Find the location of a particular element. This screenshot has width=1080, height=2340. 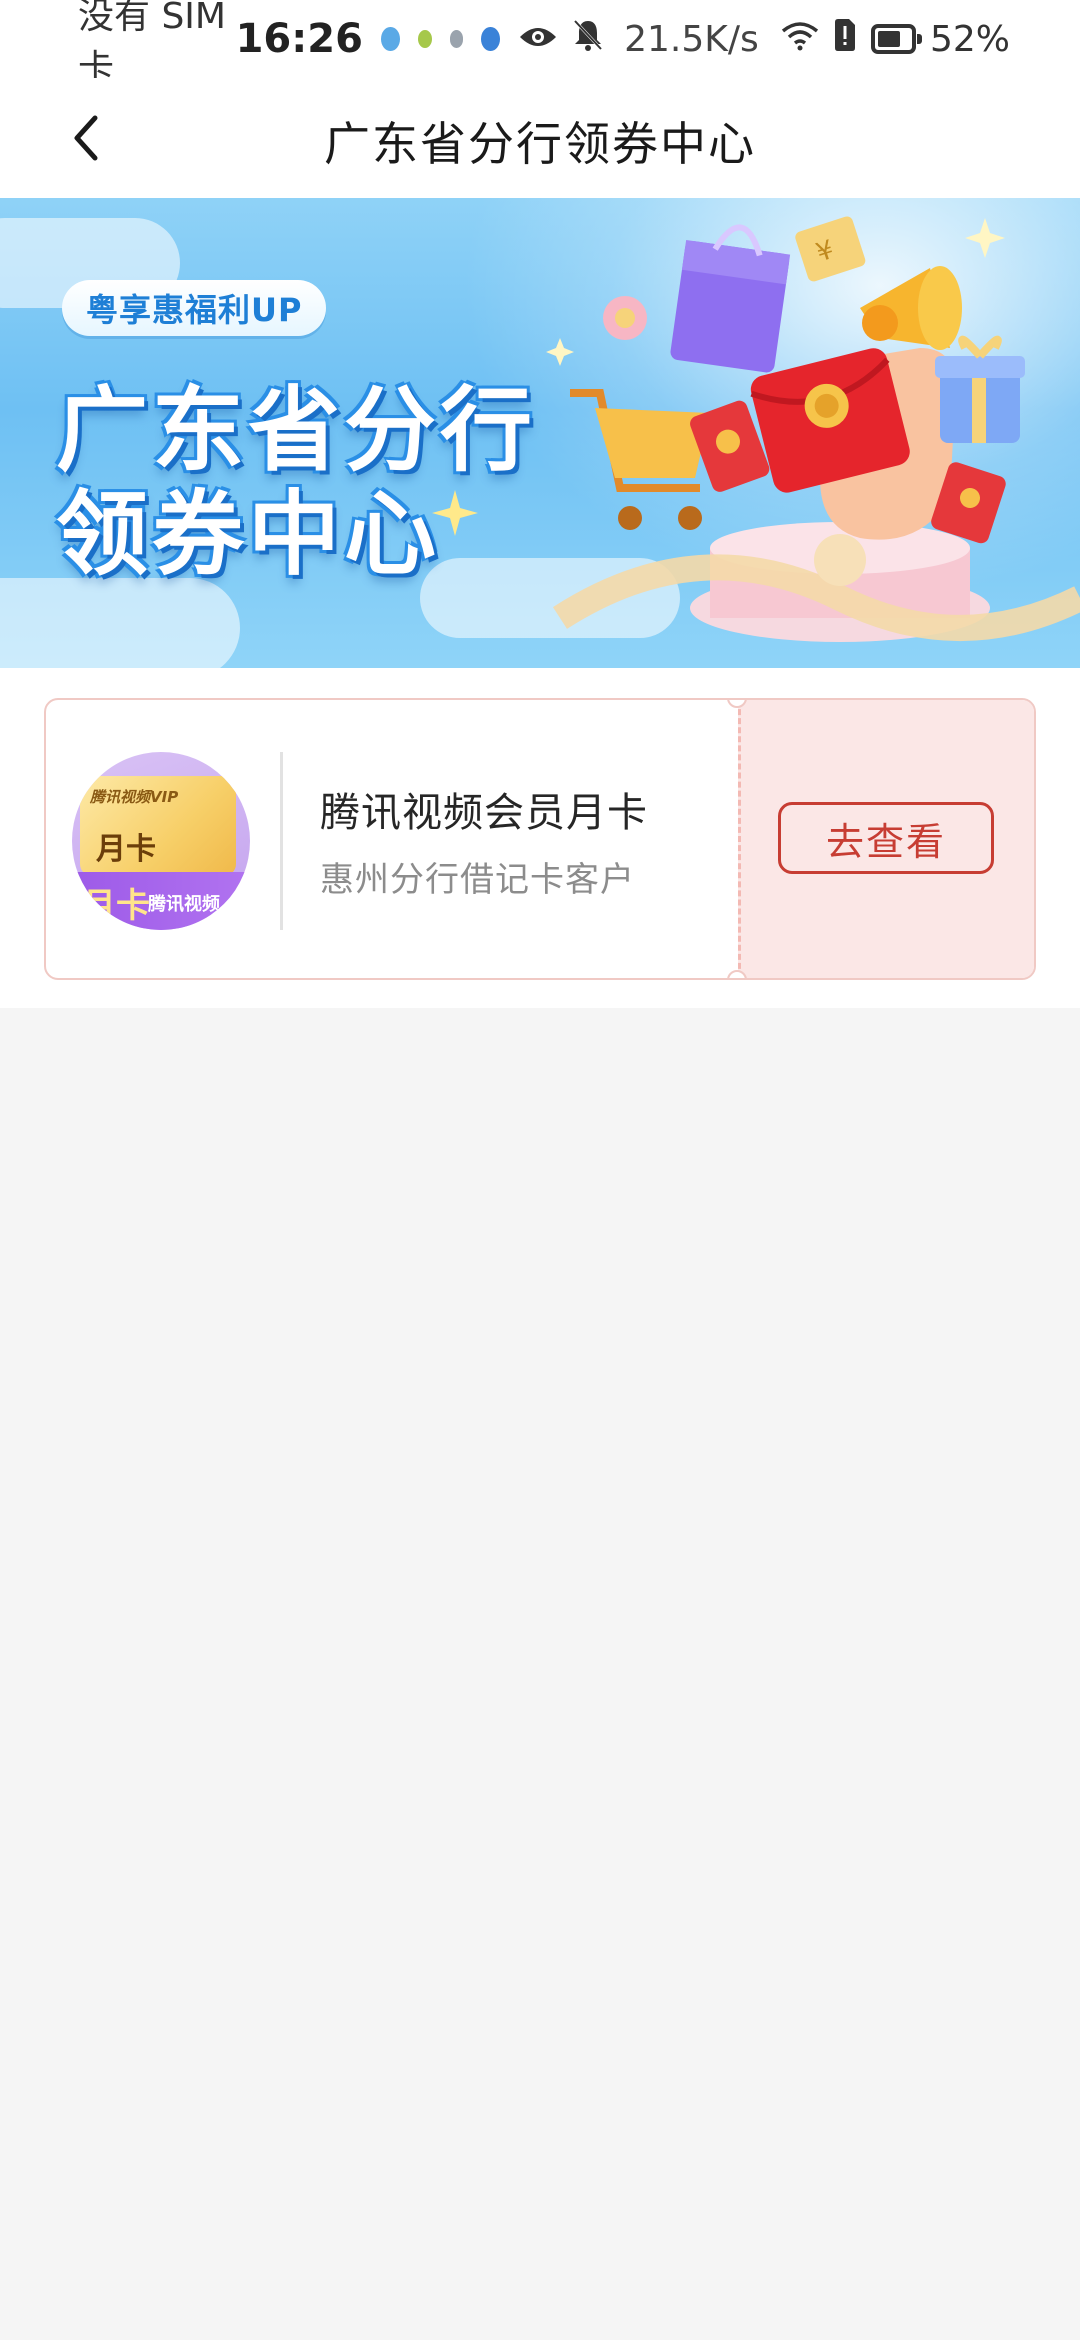

coupon-divider is located at coordinates (281, 841).